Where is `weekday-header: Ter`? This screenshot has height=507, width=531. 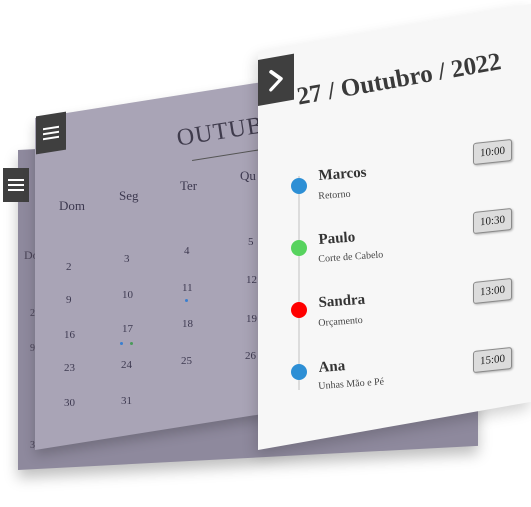 weekday-header: Ter is located at coordinates (189, 185).